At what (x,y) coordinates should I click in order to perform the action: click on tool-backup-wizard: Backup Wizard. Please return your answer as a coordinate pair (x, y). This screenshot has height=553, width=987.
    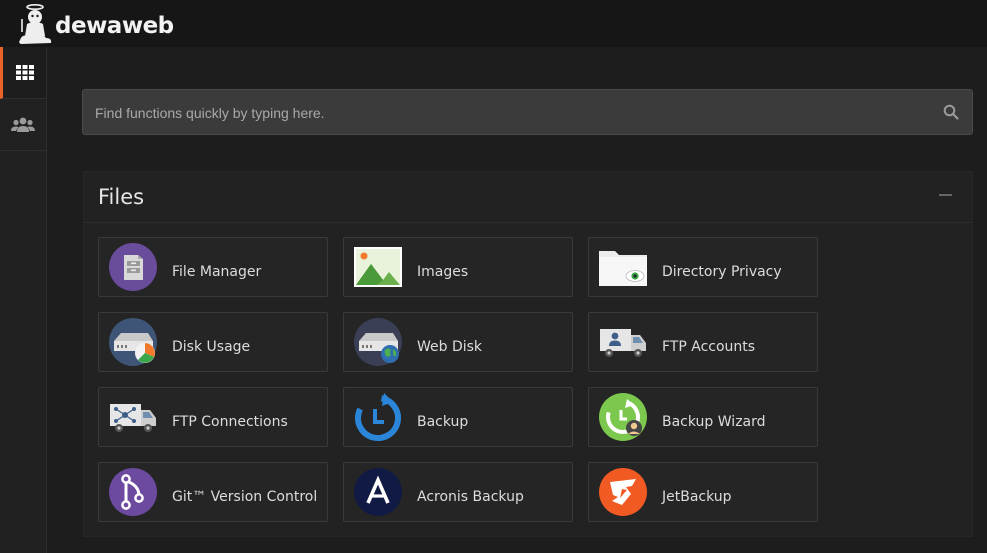
    Looking at the image, I should click on (703, 417).